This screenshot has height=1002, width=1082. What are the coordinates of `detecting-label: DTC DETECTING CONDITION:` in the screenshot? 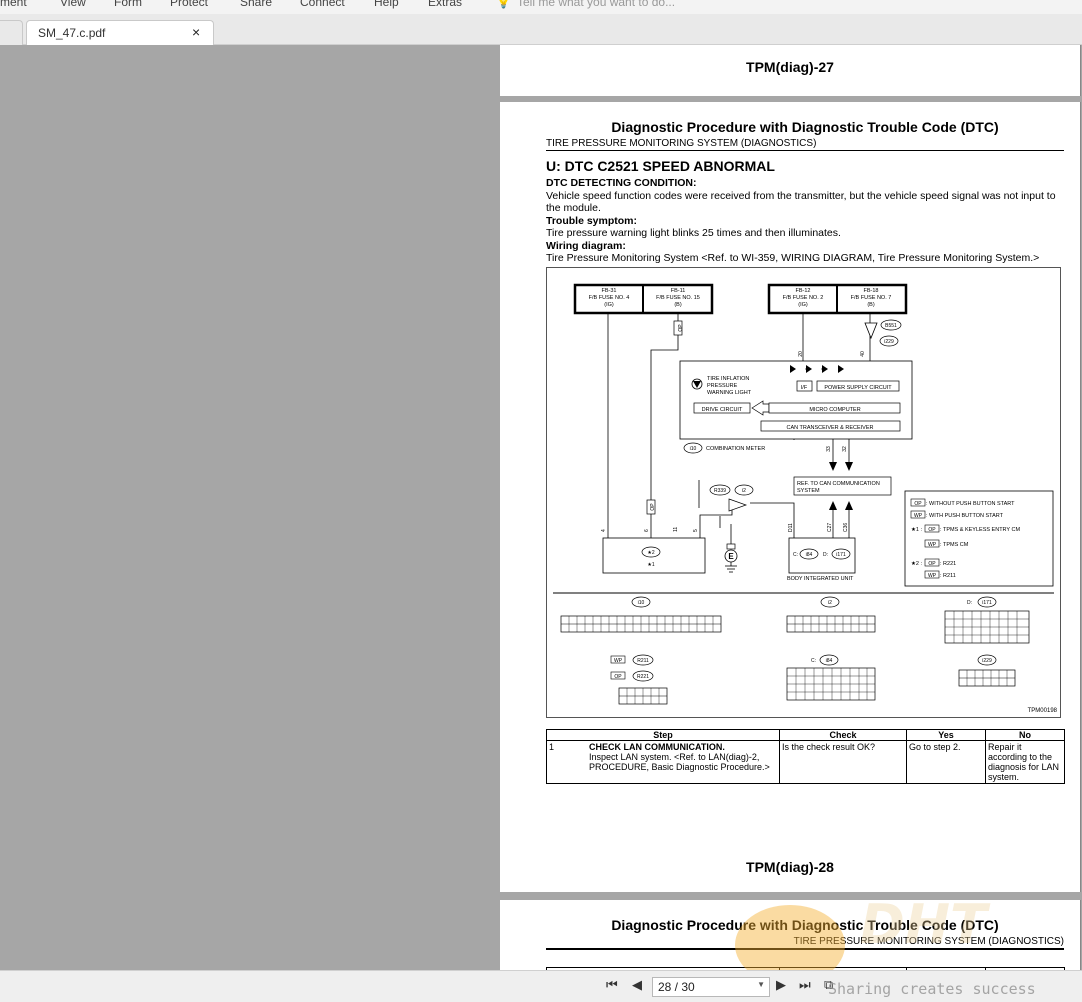 It's located at (621, 183).